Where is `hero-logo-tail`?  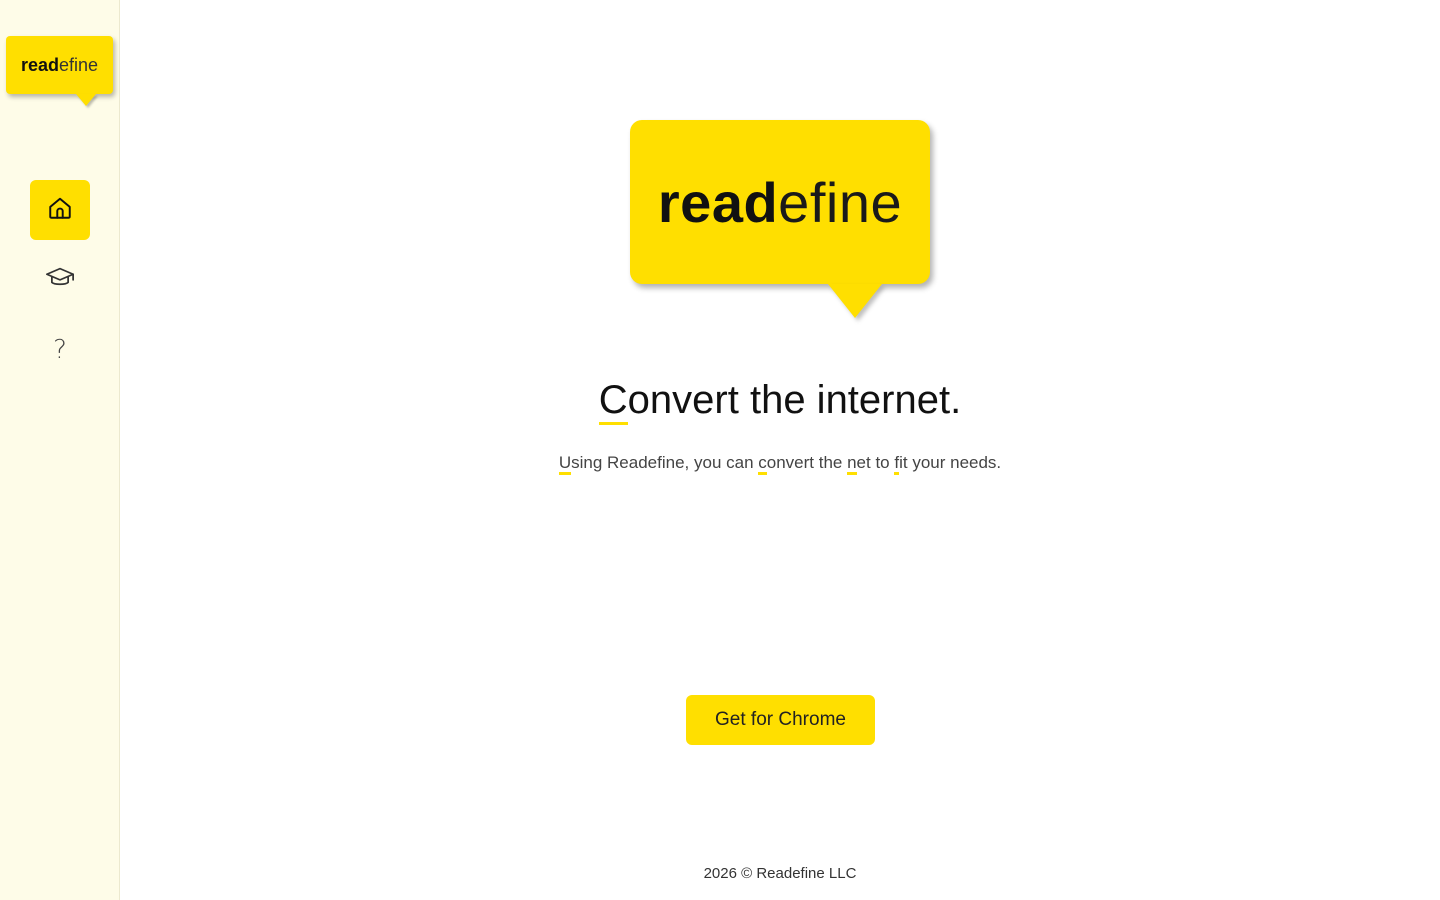 hero-logo-tail is located at coordinates (855, 301).